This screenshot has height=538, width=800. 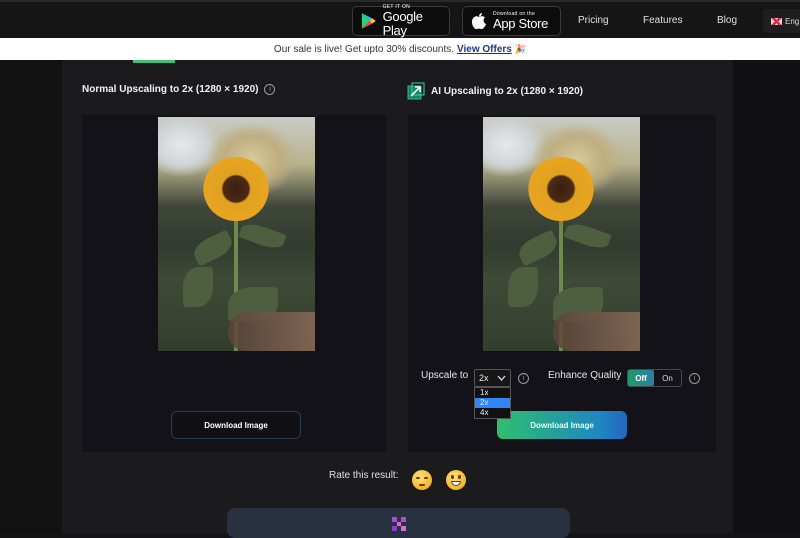 I want to click on enhance-quality-label: Enhance Quality, so click(x=585, y=375).